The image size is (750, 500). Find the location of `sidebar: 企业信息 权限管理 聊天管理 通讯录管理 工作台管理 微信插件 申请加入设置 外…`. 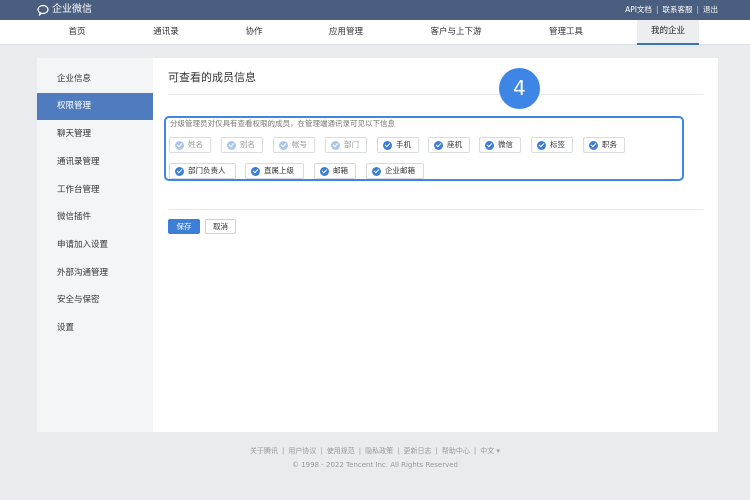

sidebar: 企业信息 权限管理 聊天管理 通讯录管理 工作台管理 微信插件 申请加入设置 外… is located at coordinates (95, 245).